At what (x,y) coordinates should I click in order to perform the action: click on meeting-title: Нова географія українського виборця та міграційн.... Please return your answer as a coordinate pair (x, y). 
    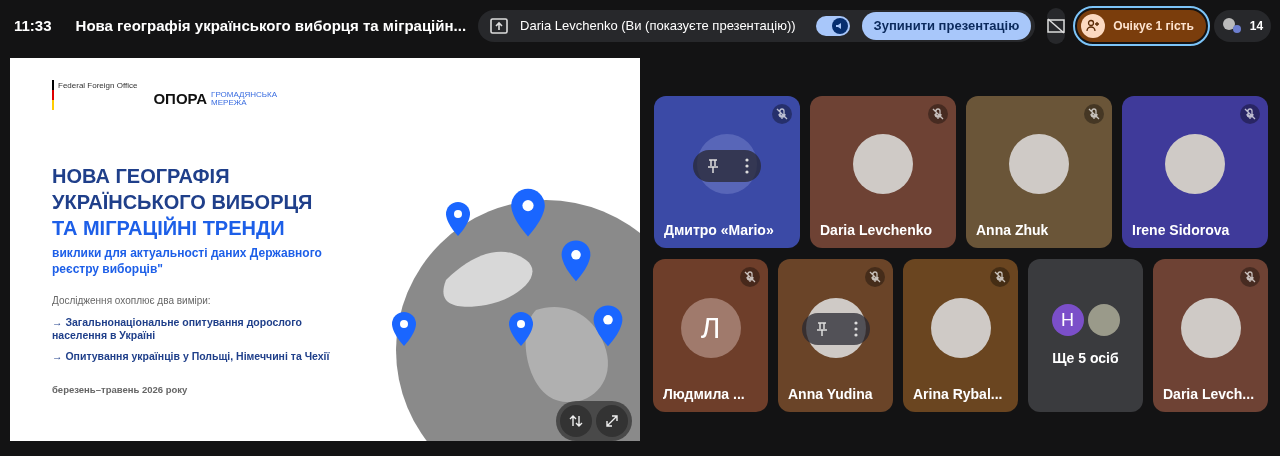
    Looking at the image, I should click on (271, 25).